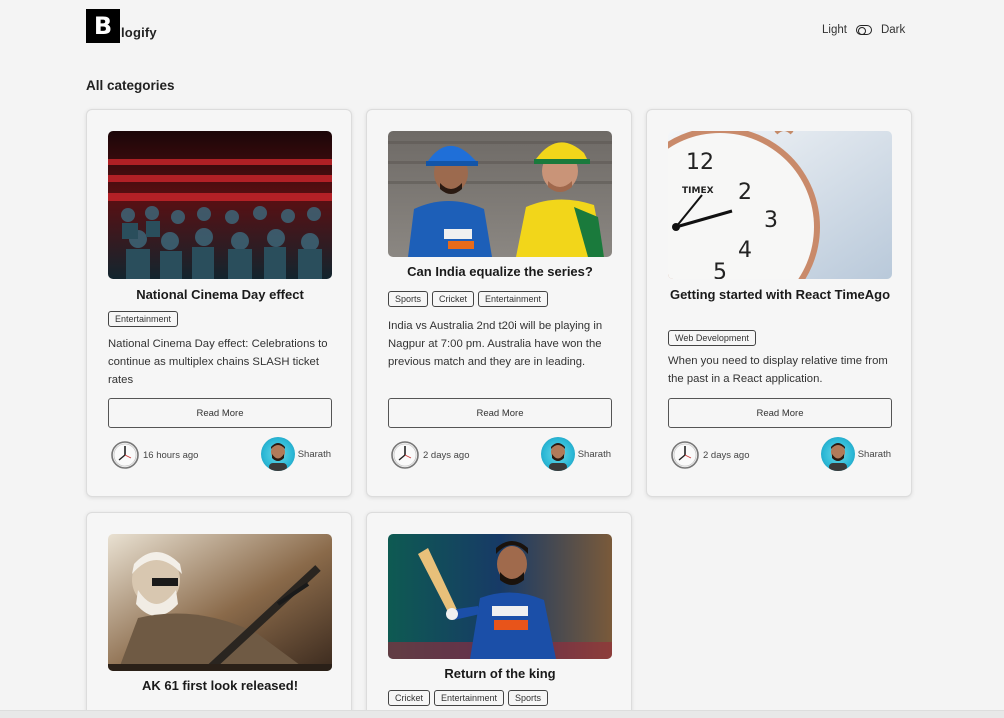  I want to click on post-card: AK 61 first look released!, so click(219, 615).